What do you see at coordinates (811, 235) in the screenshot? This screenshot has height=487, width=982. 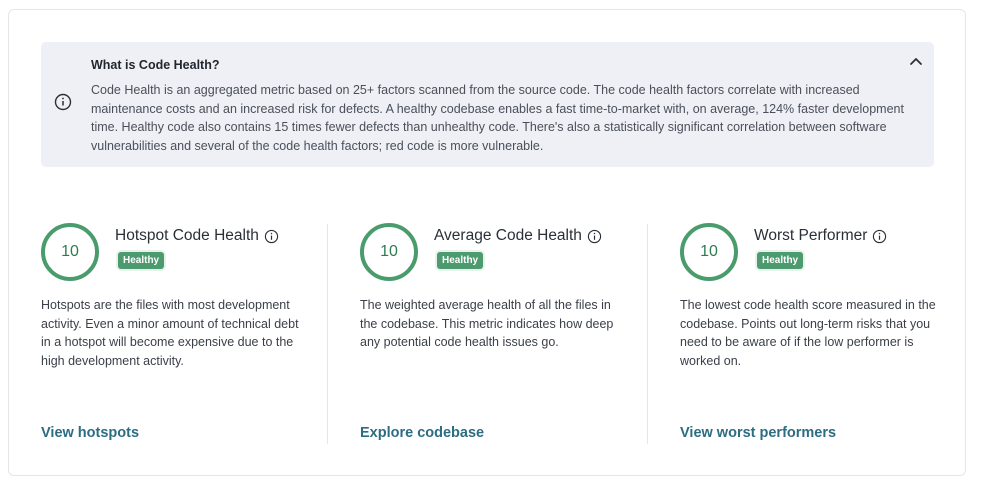 I see `metric-title-text: Worst Performer` at bounding box center [811, 235].